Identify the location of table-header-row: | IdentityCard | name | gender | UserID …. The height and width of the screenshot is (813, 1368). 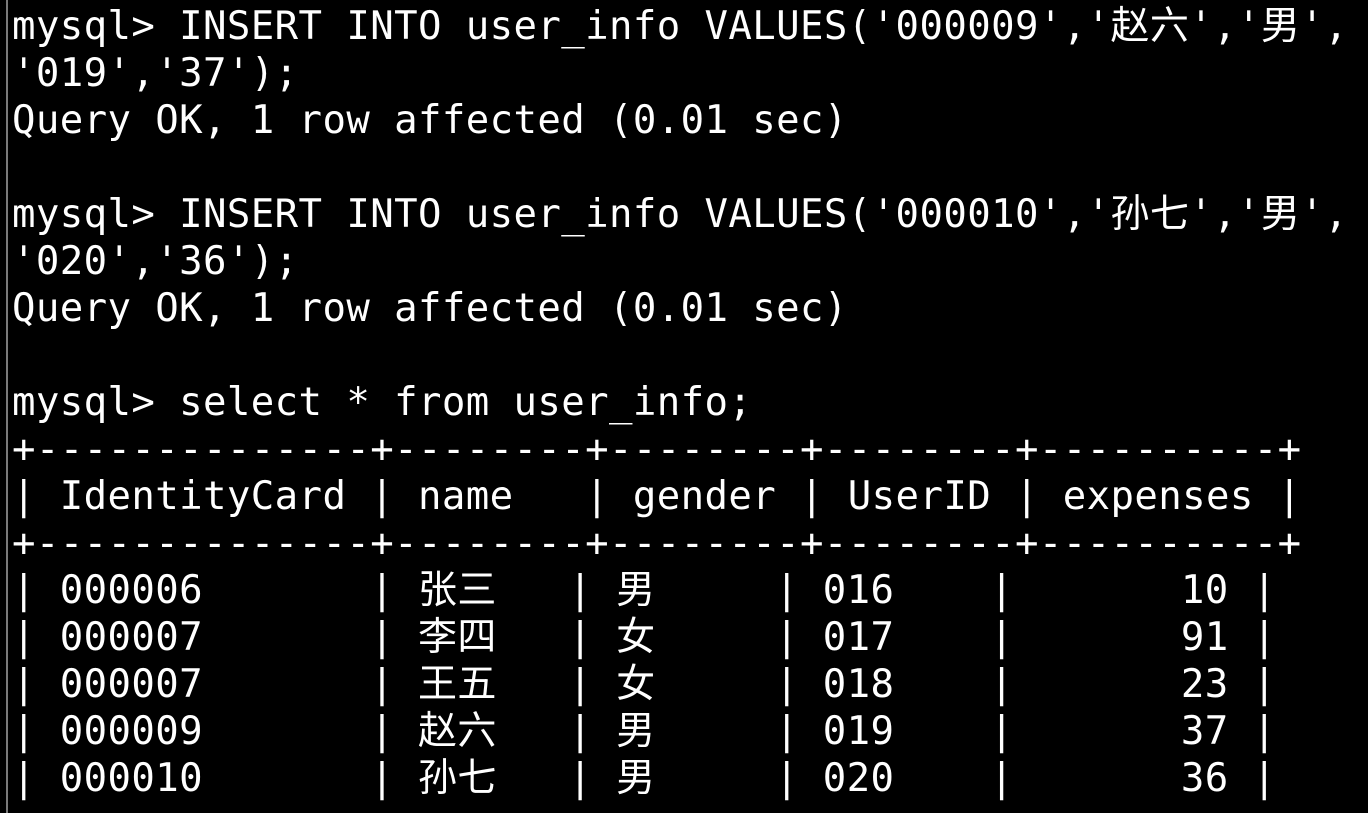
(657, 496).